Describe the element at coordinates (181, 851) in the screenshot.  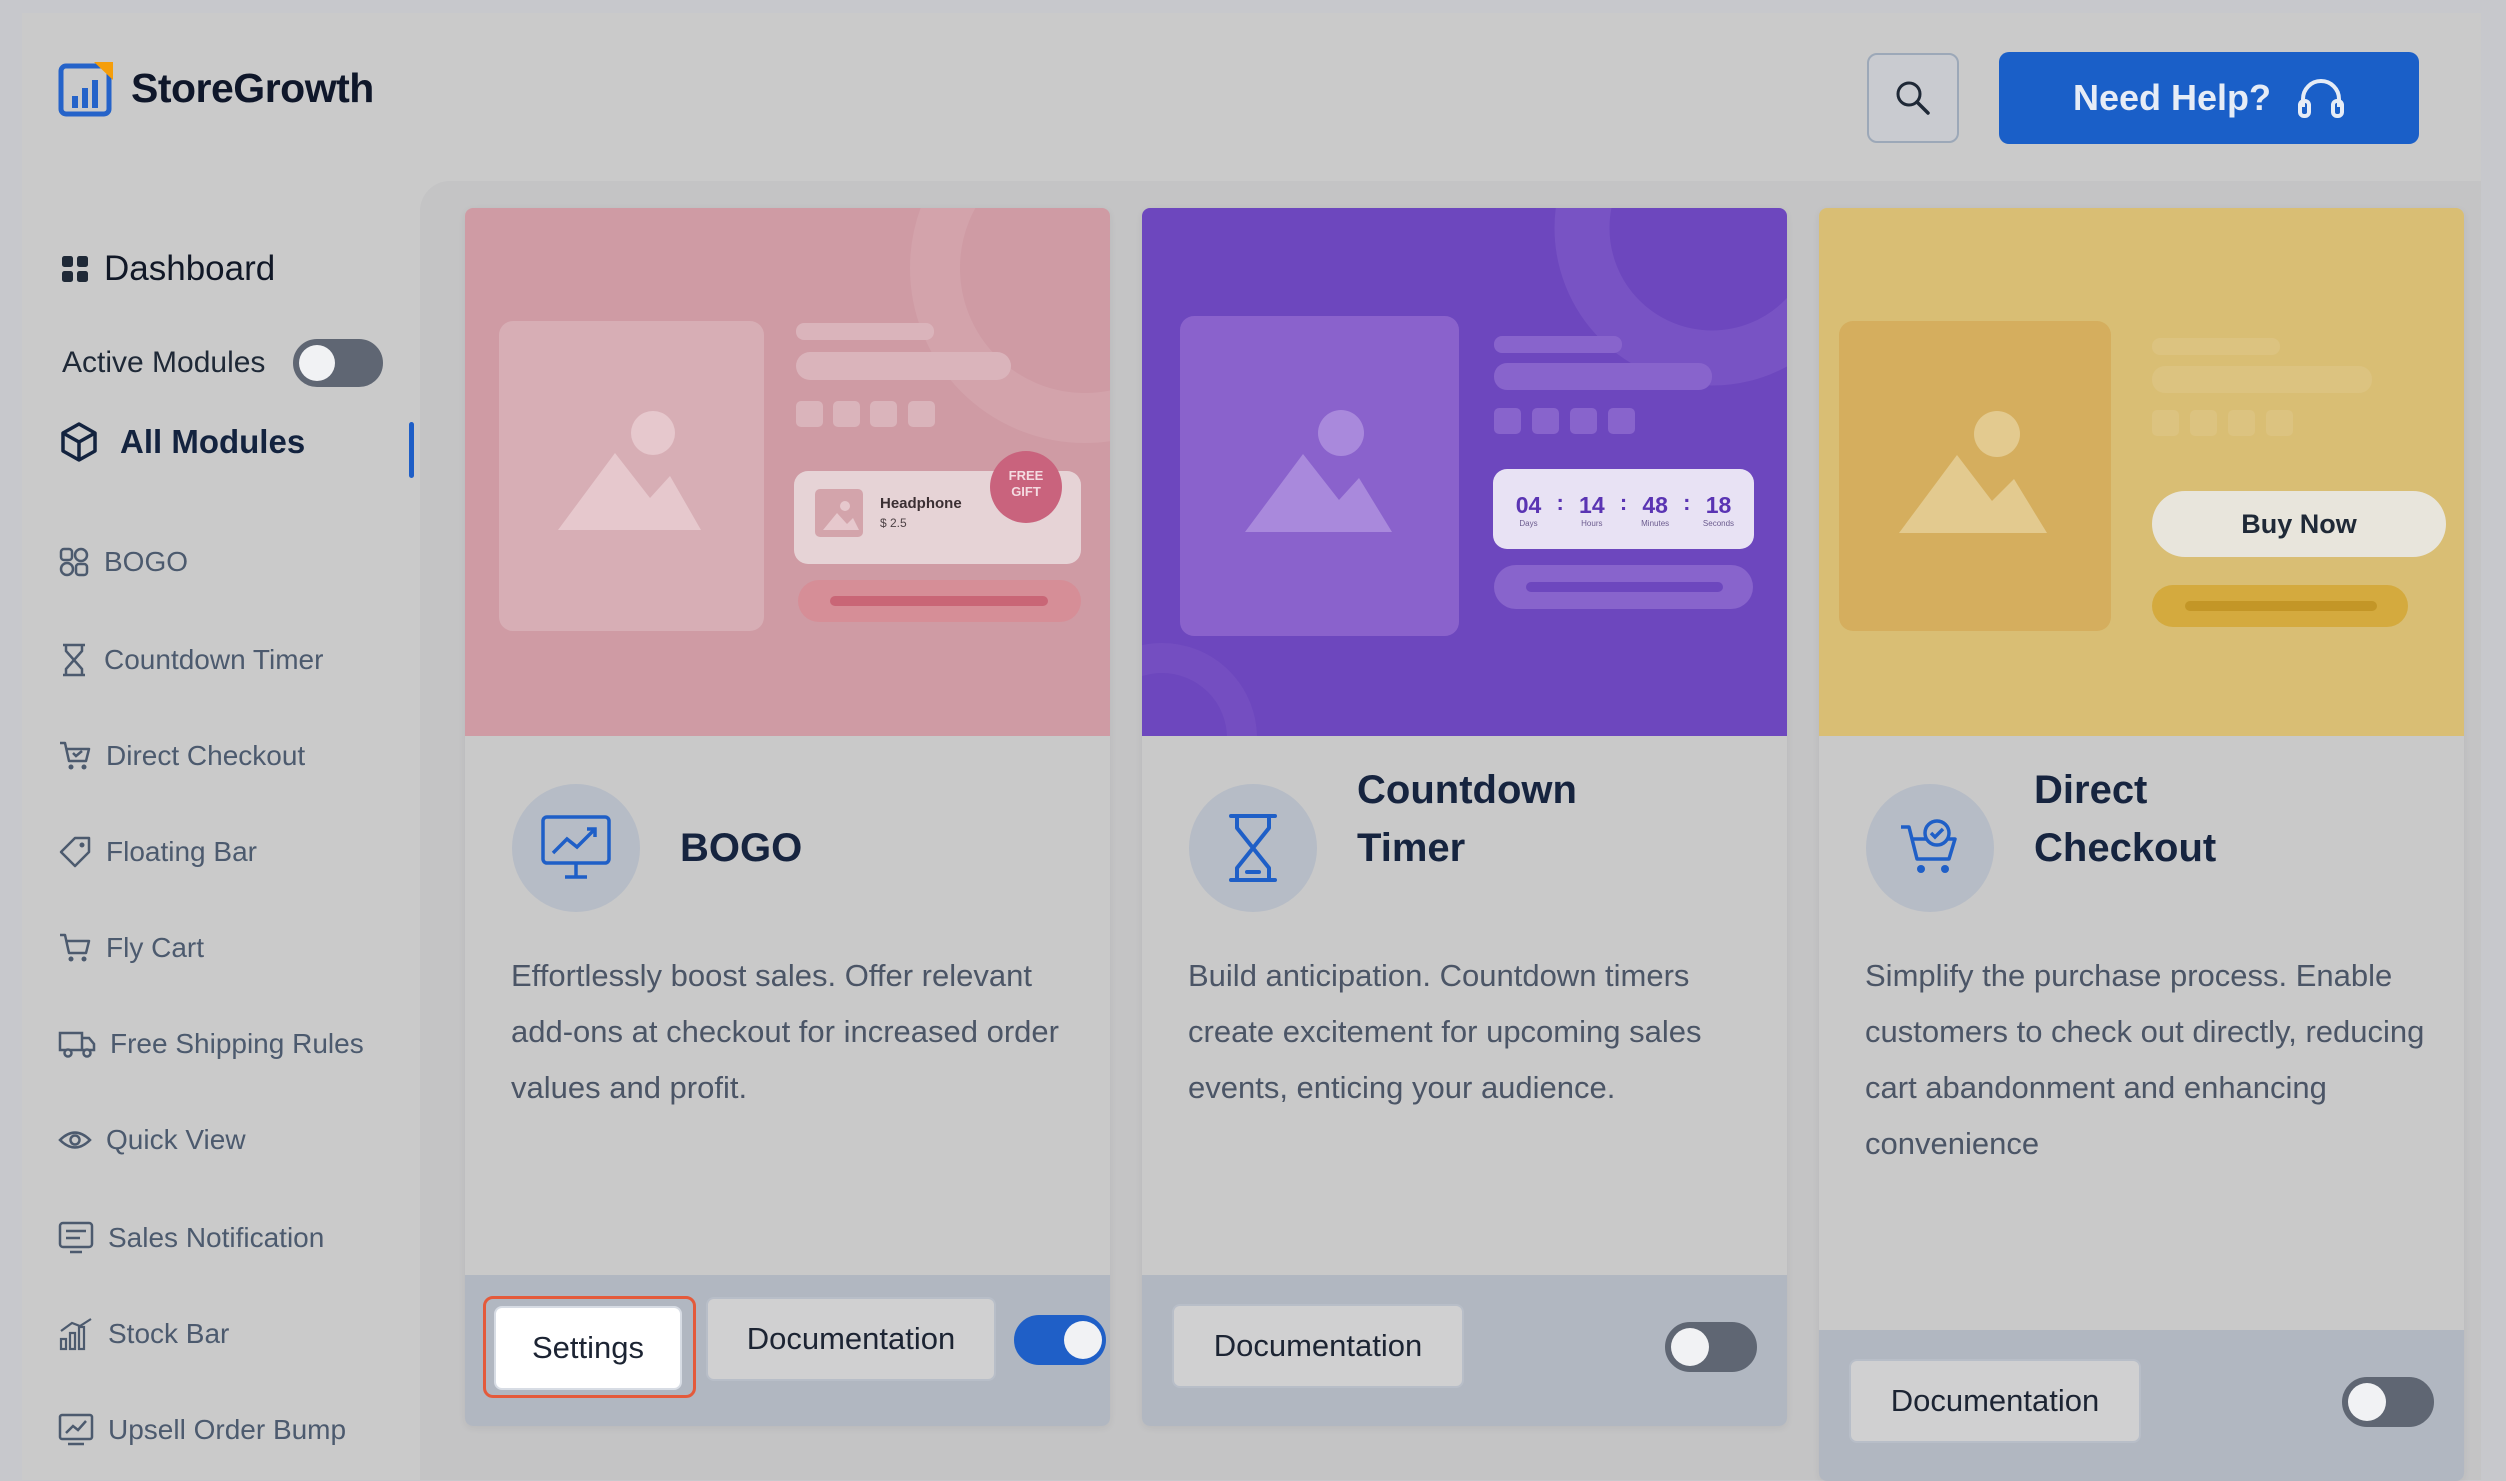
I see `sidebar-item-label: Floating Bar` at that location.